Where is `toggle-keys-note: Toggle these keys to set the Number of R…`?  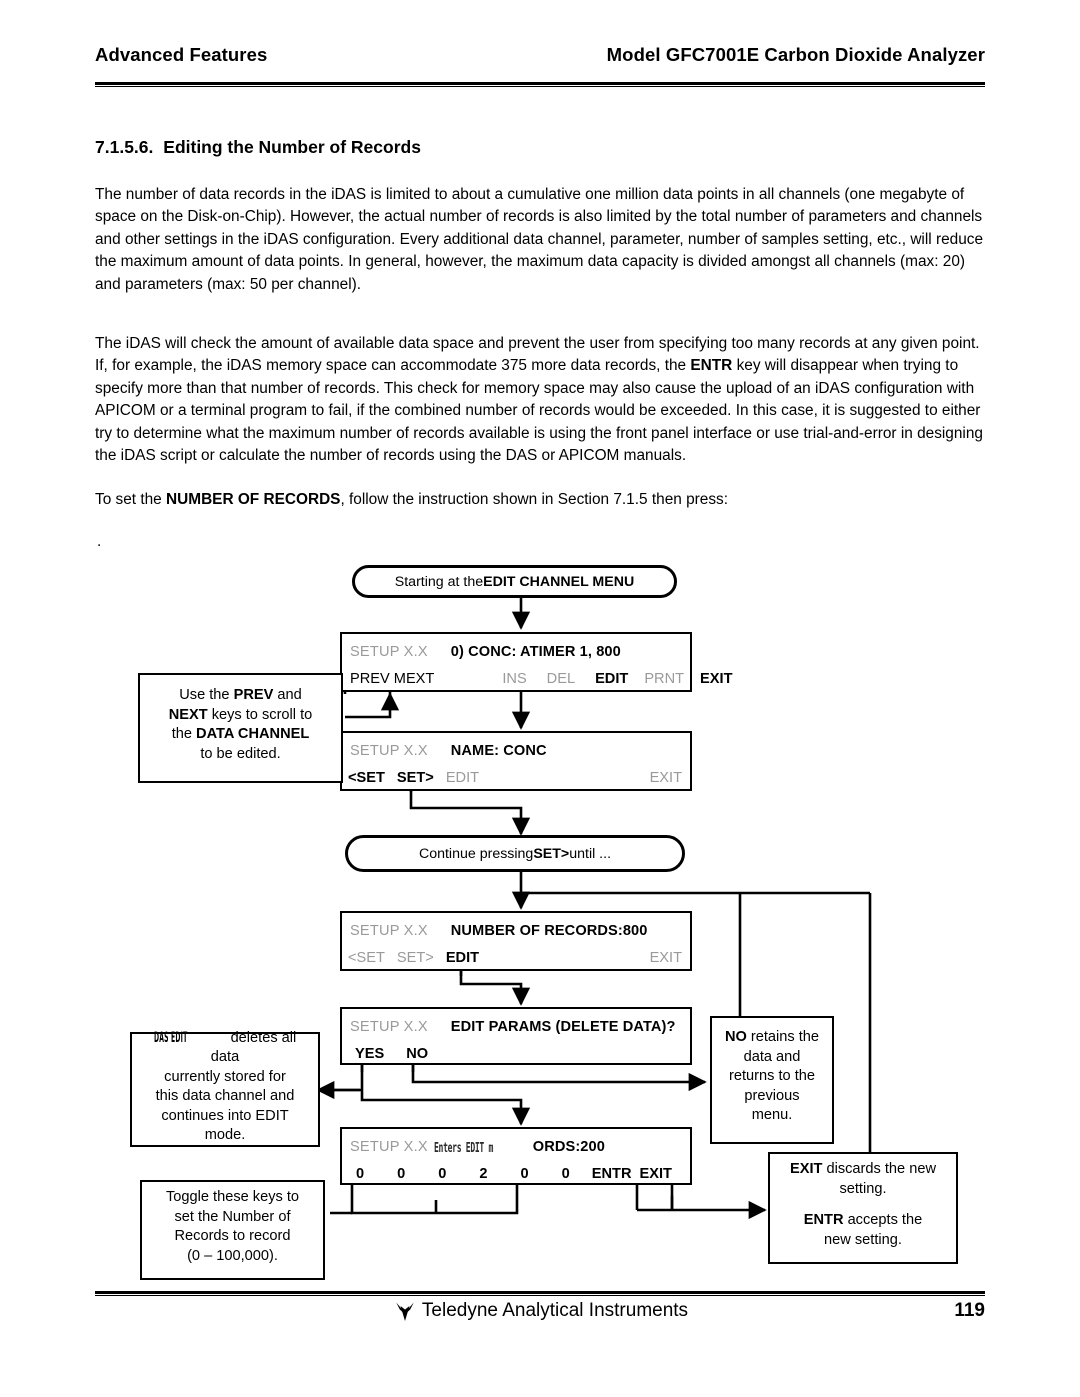 toggle-keys-note: Toggle these keys to set the Number of R… is located at coordinates (232, 1230).